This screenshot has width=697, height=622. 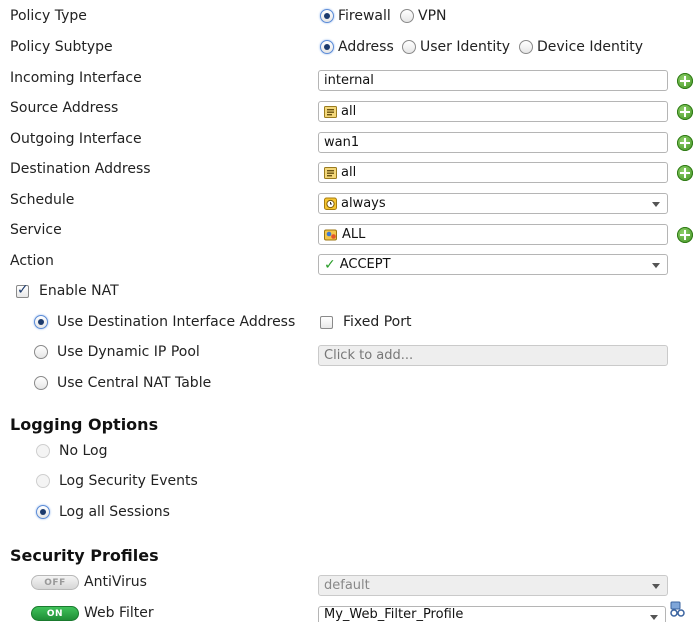 I want to click on nat-dest-interface-label: Use Destination Interface Address, so click(x=176, y=322).